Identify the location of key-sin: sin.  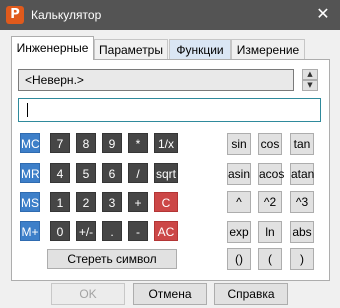
(239, 144).